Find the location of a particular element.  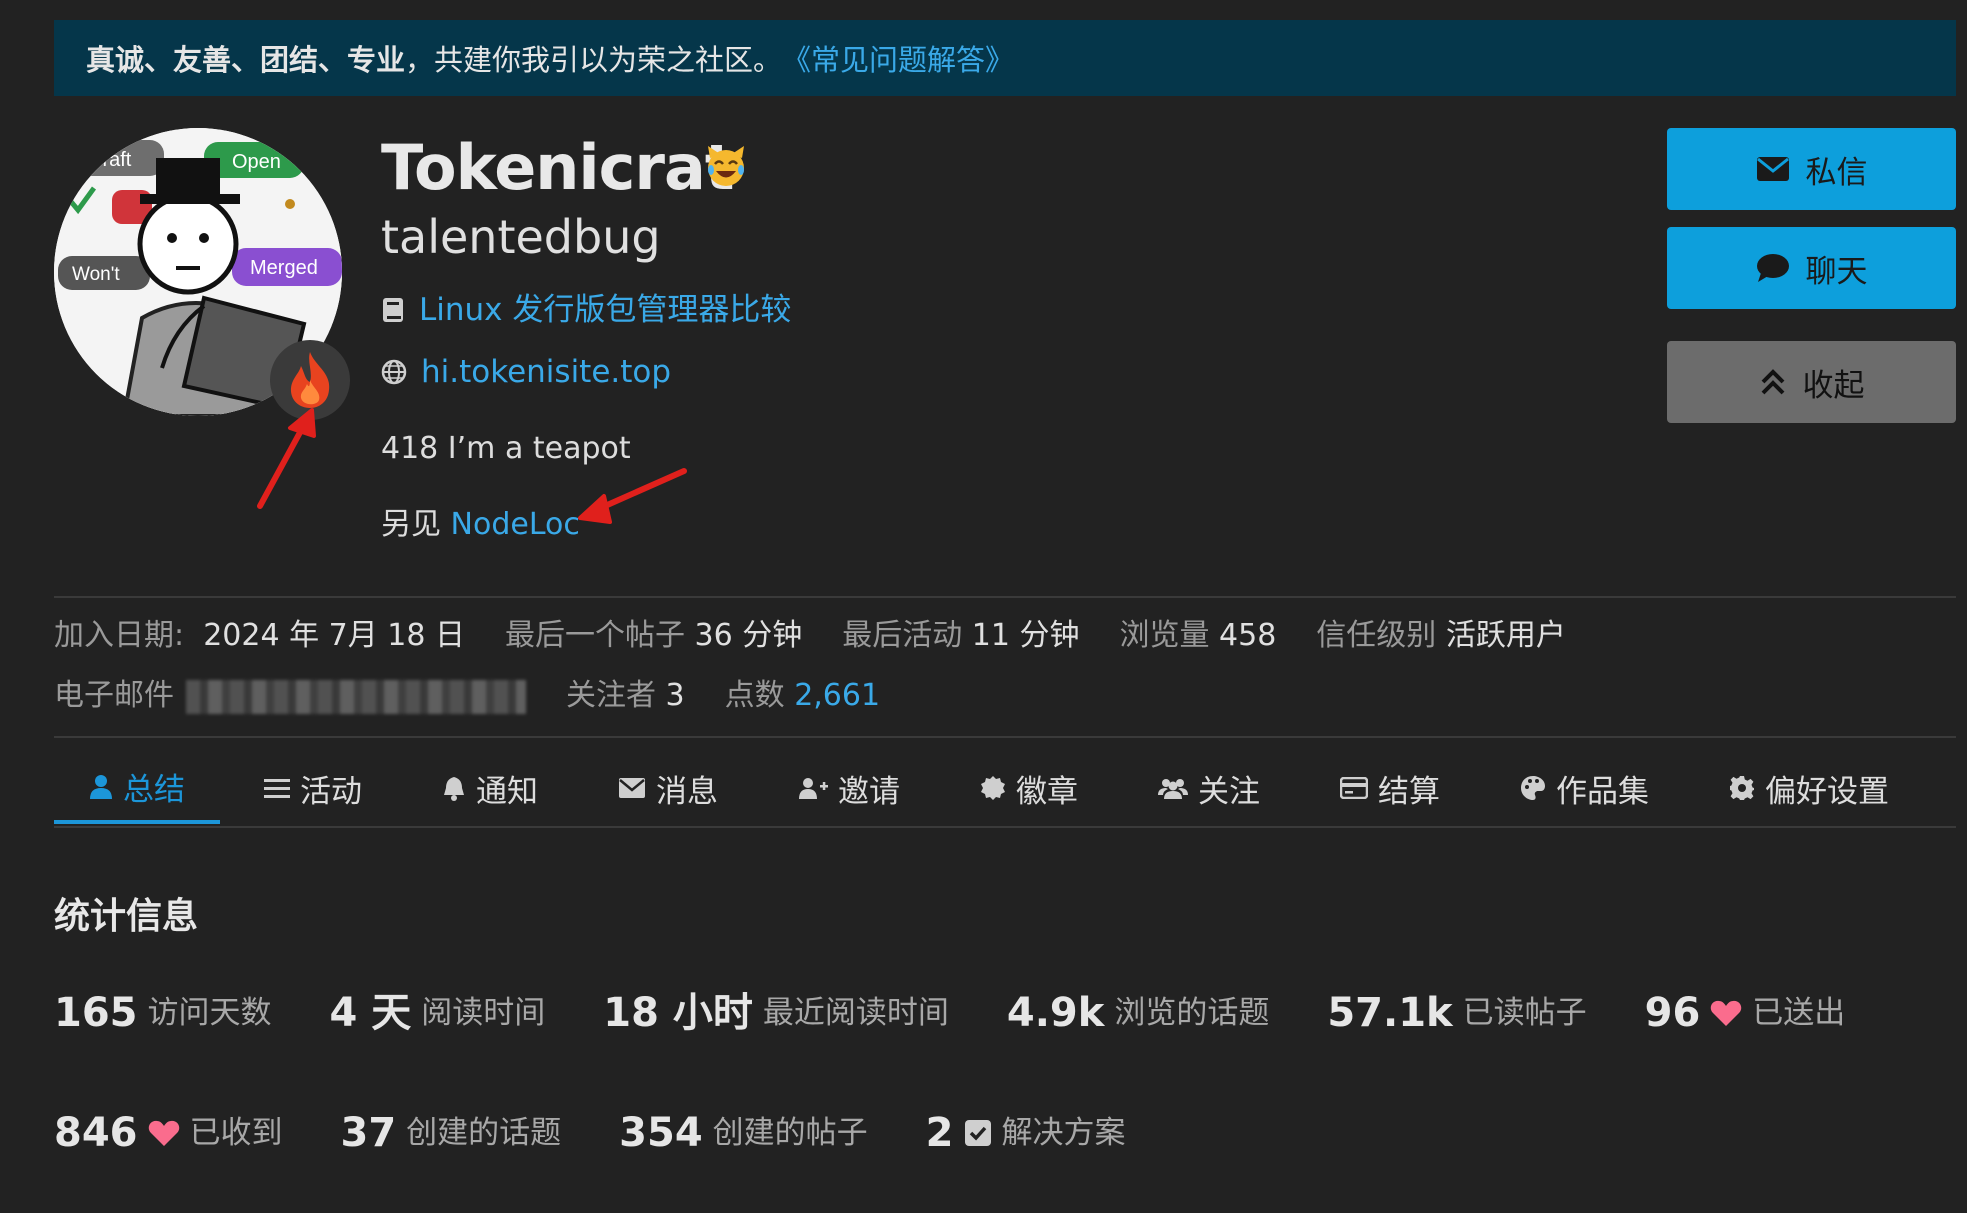

bio-line-2: 另见 NodeLoc is located at coordinates (480, 525).